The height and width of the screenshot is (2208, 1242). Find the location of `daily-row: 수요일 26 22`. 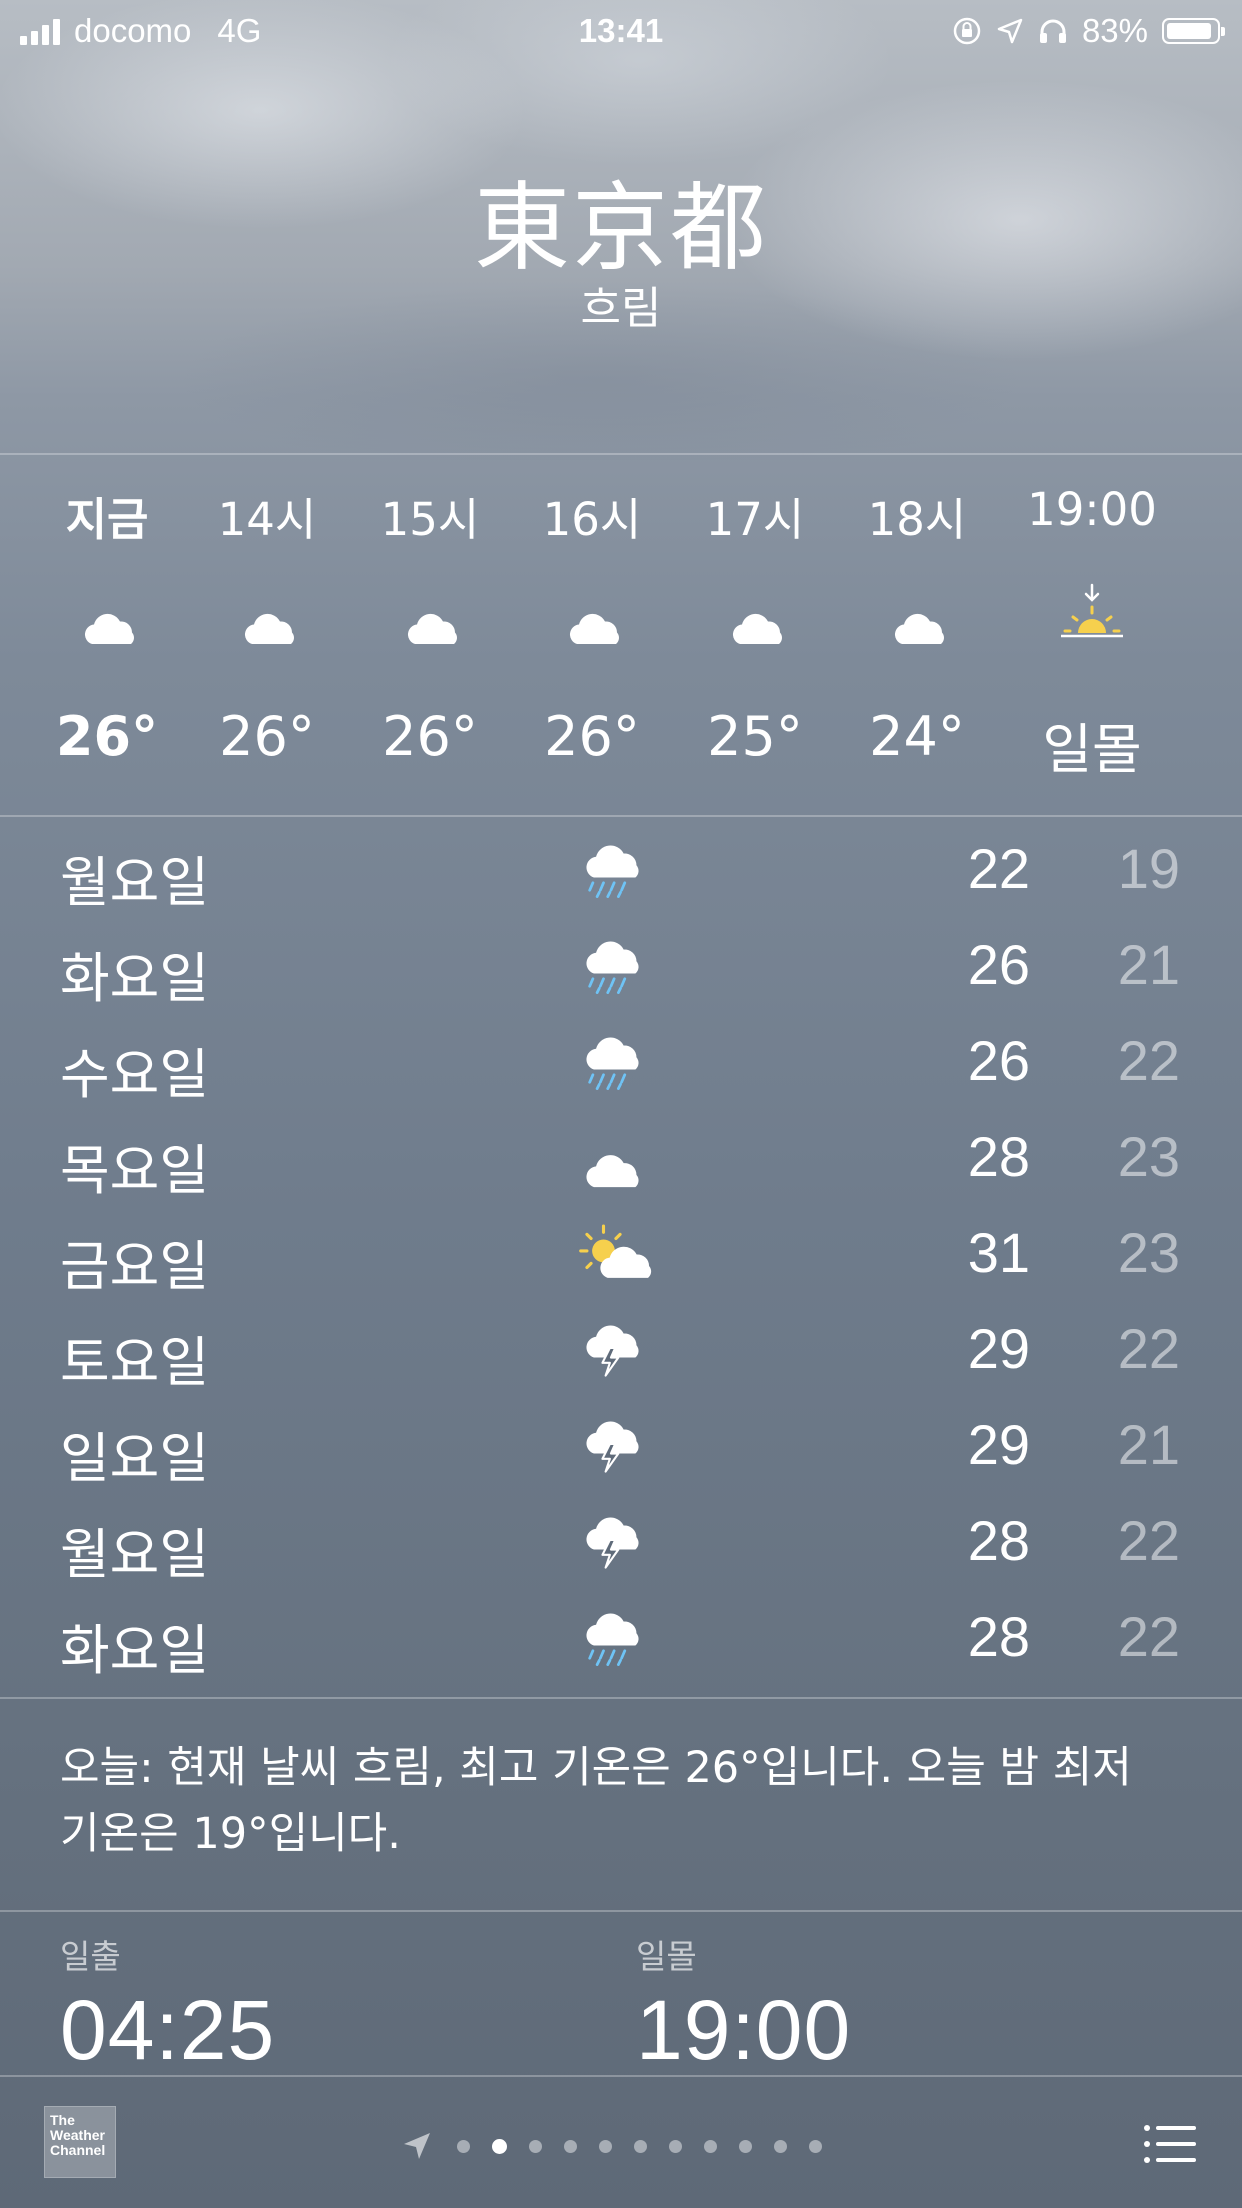

daily-row: 수요일 26 22 is located at coordinates (621, 1062).